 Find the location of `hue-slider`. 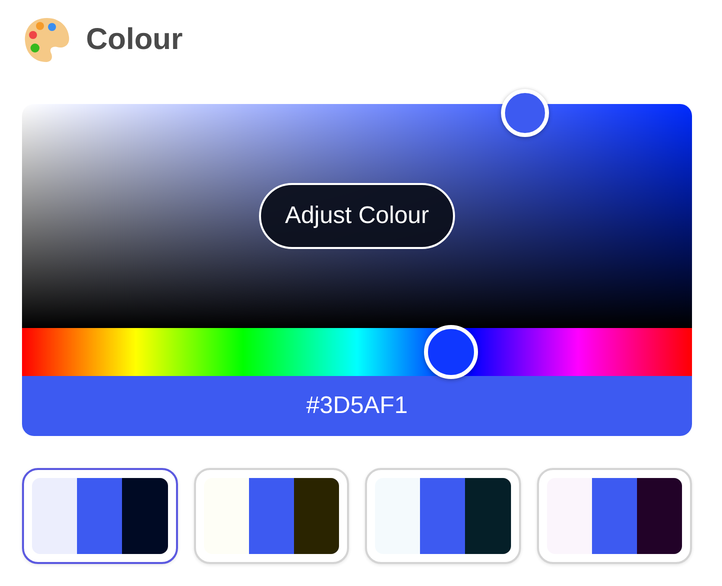

hue-slider is located at coordinates (357, 352).